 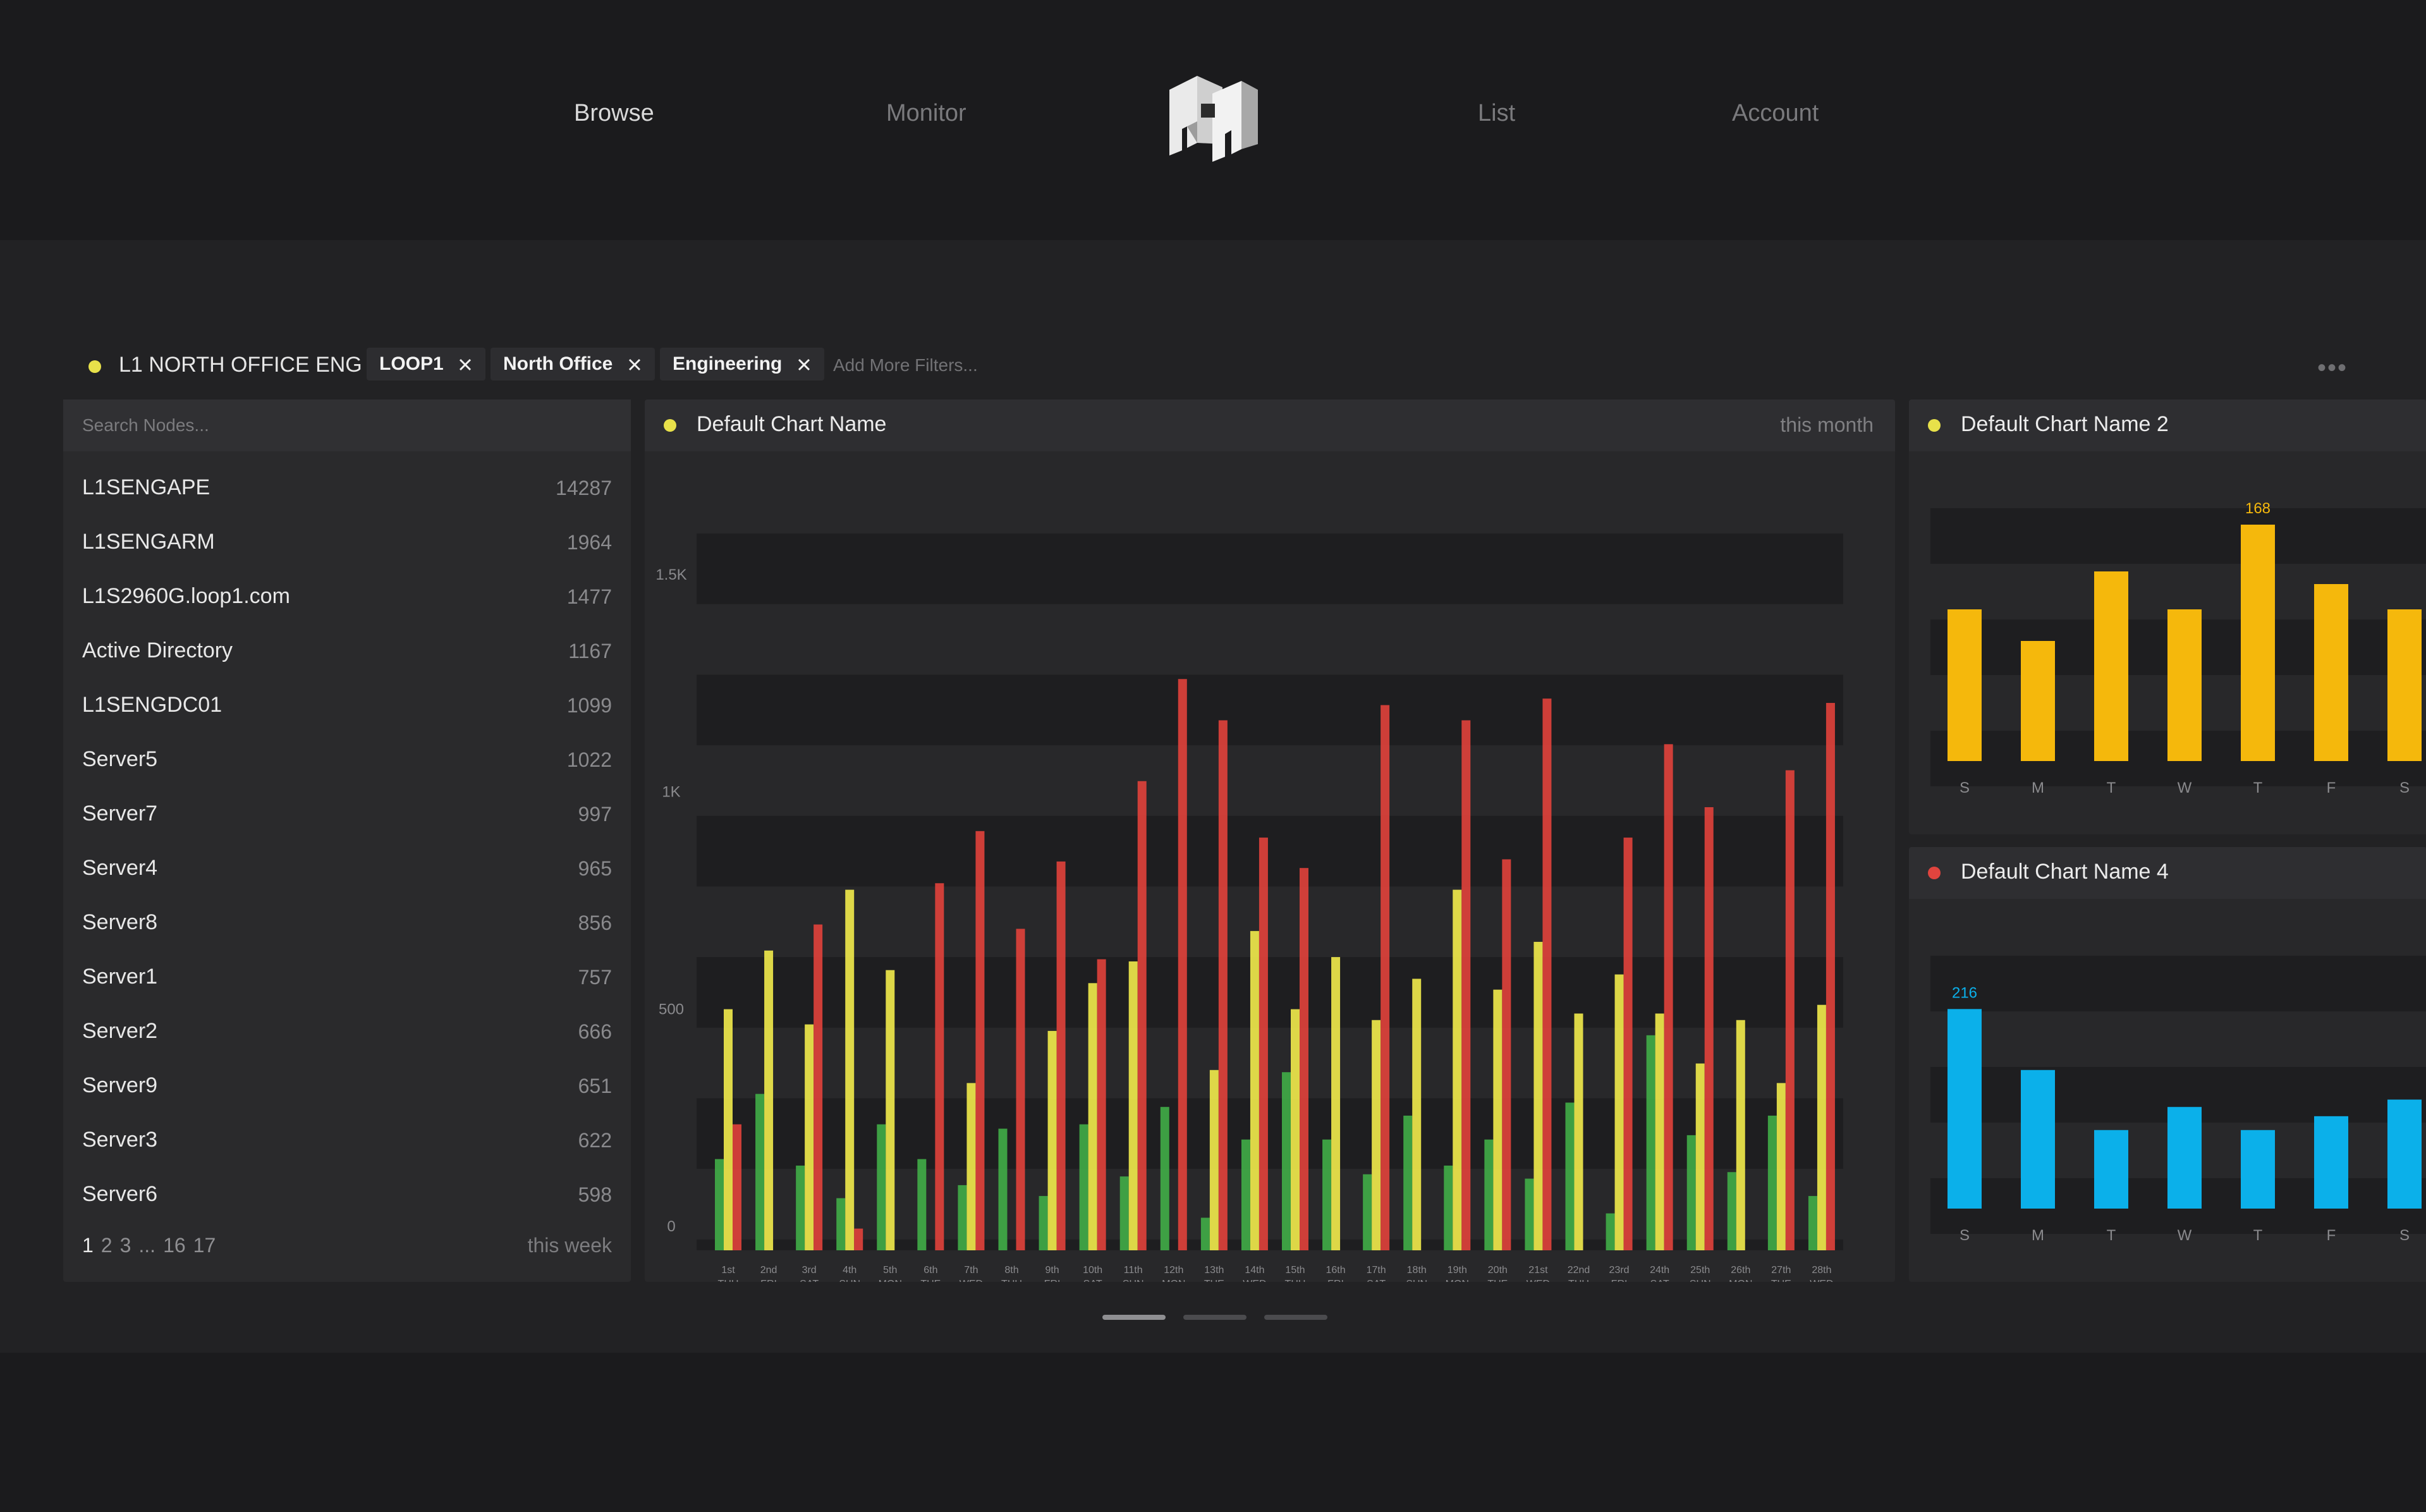 I want to click on period-label: this week, so click(x=570, y=1246).